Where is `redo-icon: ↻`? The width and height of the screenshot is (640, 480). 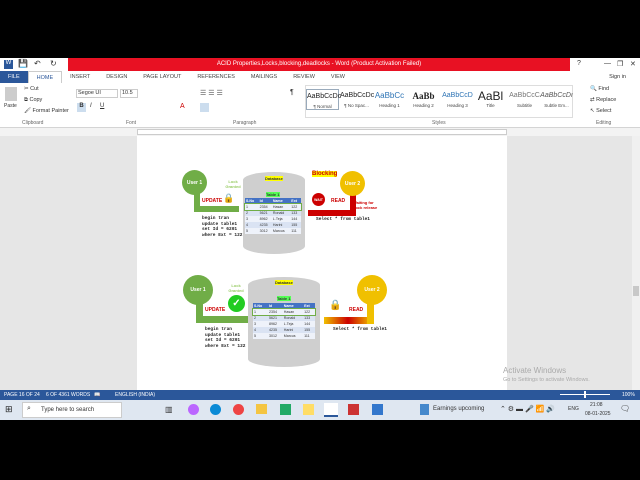 redo-icon: ↻ is located at coordinates (53, 63).